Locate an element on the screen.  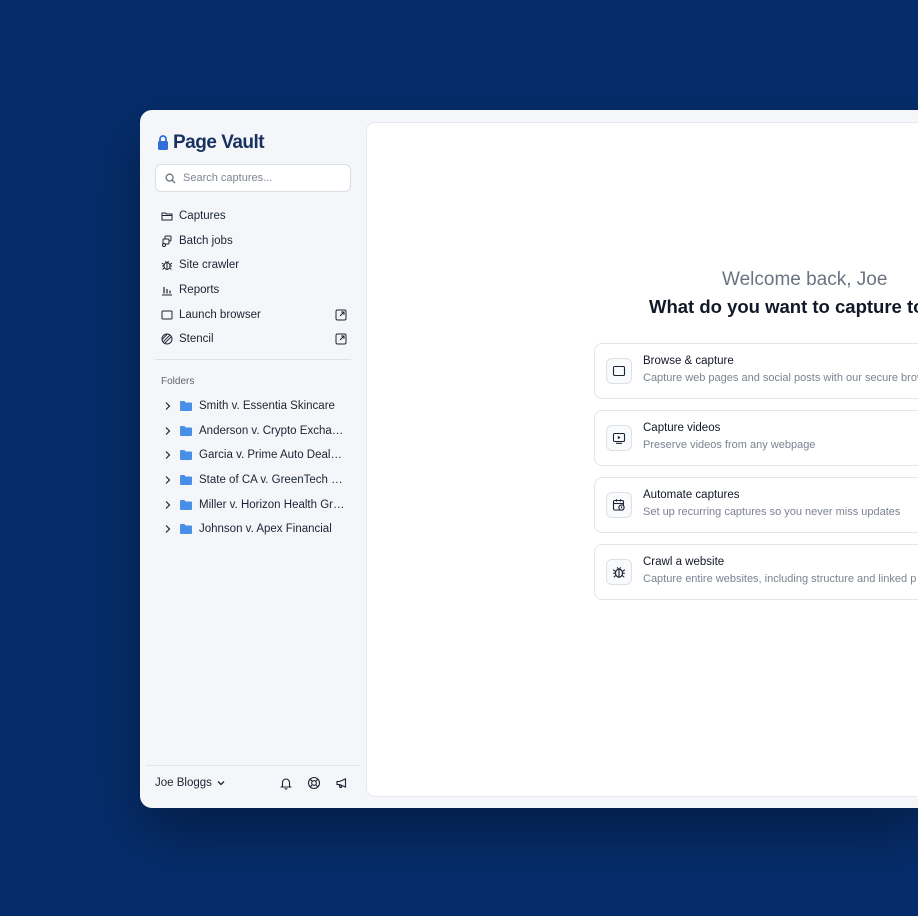
folders-heading: Folders is located at coordinates (178, 381).